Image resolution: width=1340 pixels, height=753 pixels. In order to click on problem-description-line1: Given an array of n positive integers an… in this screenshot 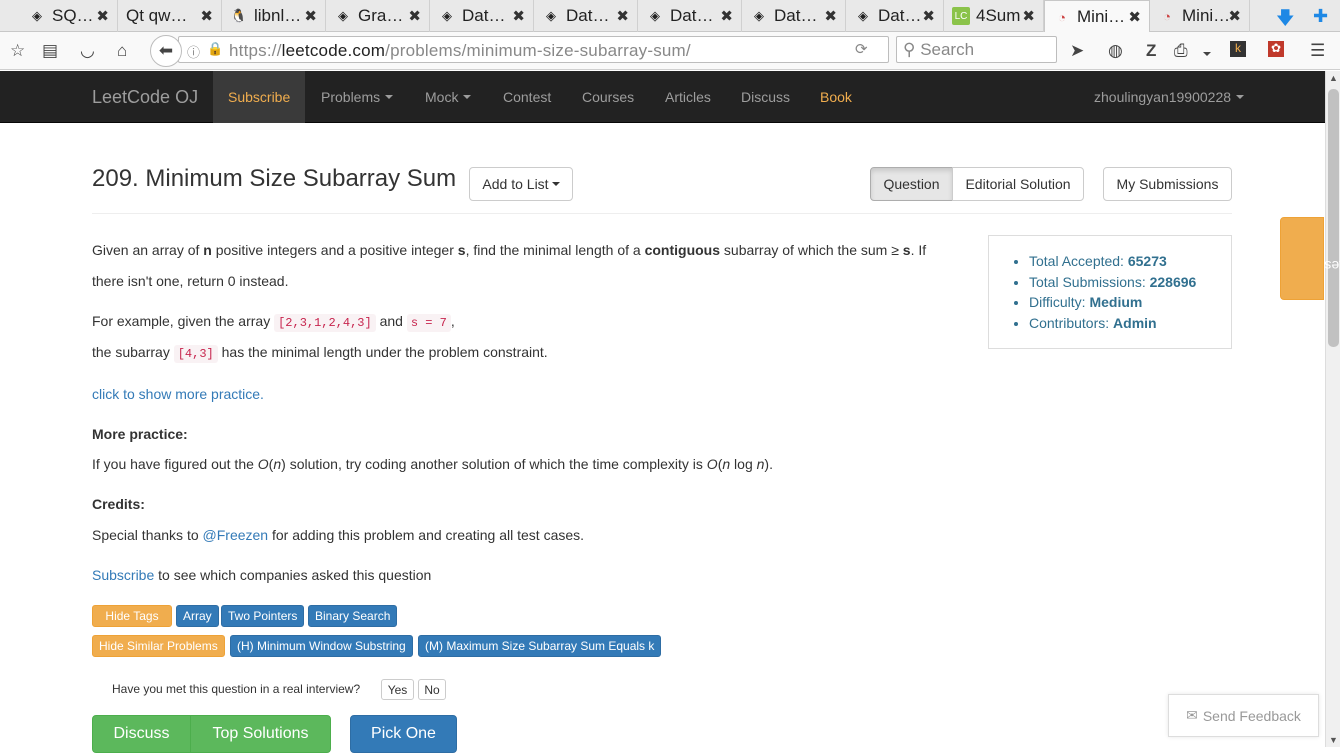, I will do `click(509, 250)`.